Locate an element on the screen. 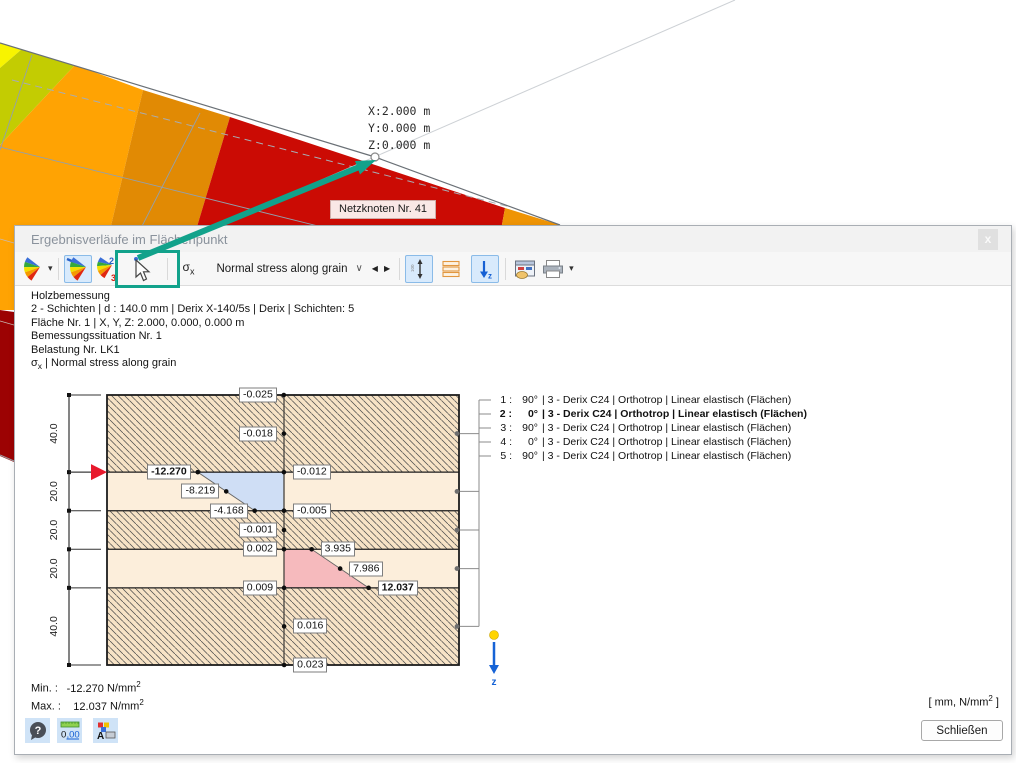 The width and height of the screenshot is (1016, 763). info-line: Bemessungssituation Nr. 1 is located at coordinates (96, 336).